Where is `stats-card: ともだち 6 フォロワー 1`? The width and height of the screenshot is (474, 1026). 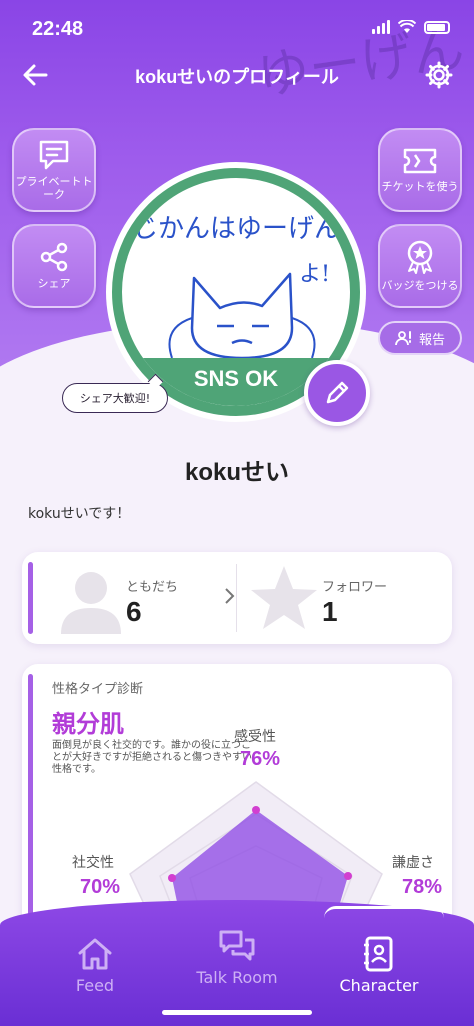
stats-card: ともだち 6 フォロワー 1 is located at coordinates (237, 598).